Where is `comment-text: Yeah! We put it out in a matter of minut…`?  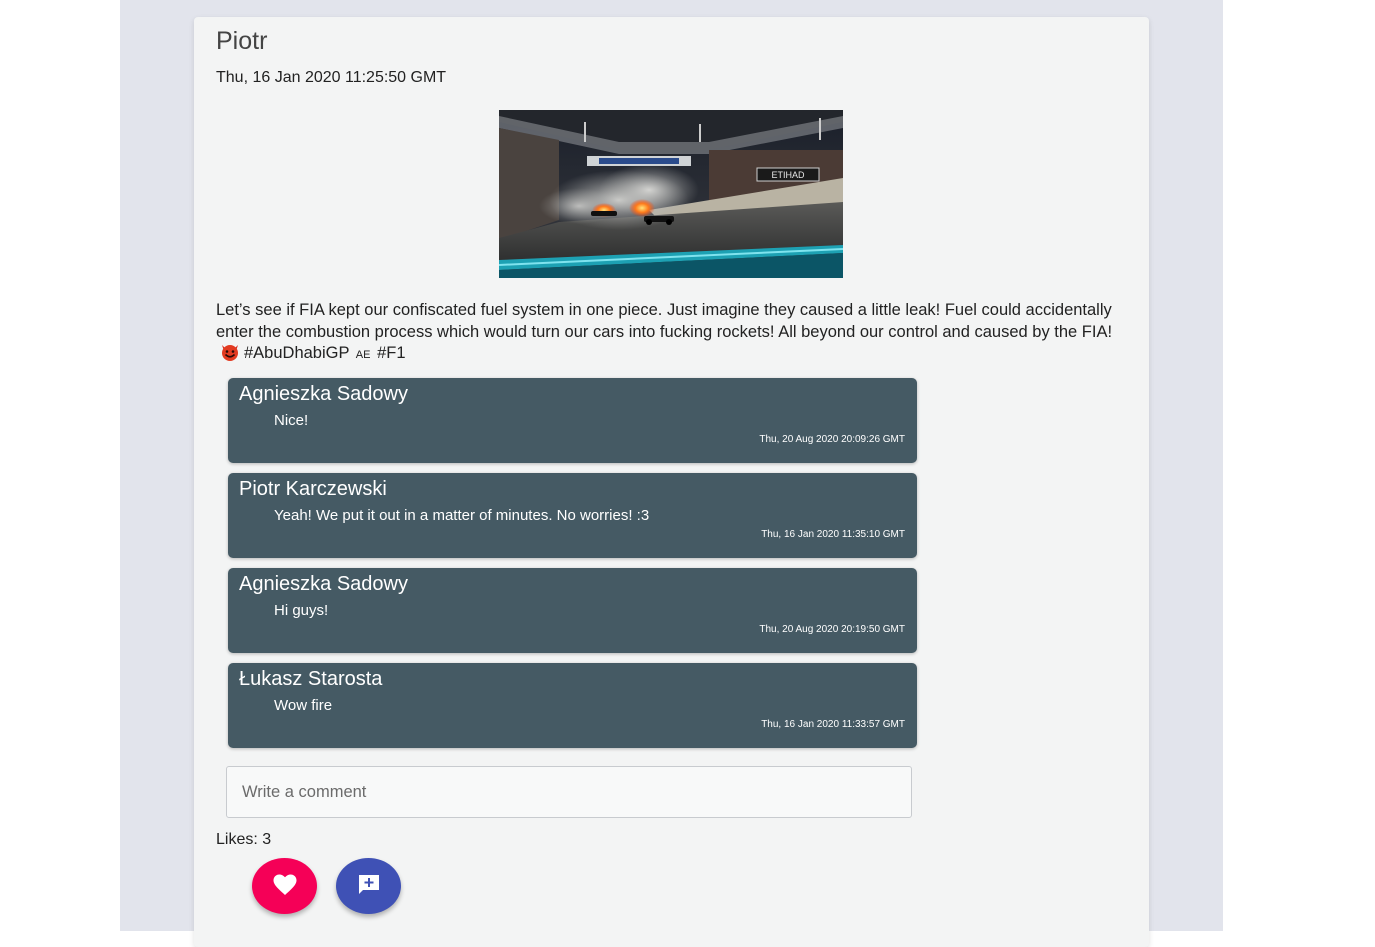 comment-text: Yeah! We put it out in a matter of minut… is located at coordinates (462, 515).